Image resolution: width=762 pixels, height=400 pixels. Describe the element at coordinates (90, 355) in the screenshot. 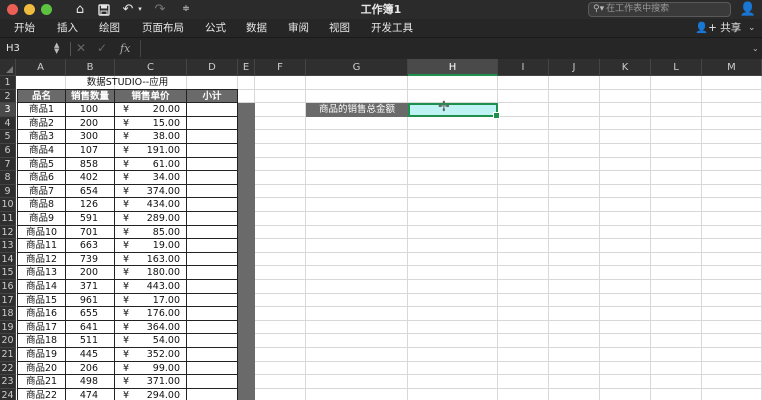

I see `cell-qty: 445` at that location.